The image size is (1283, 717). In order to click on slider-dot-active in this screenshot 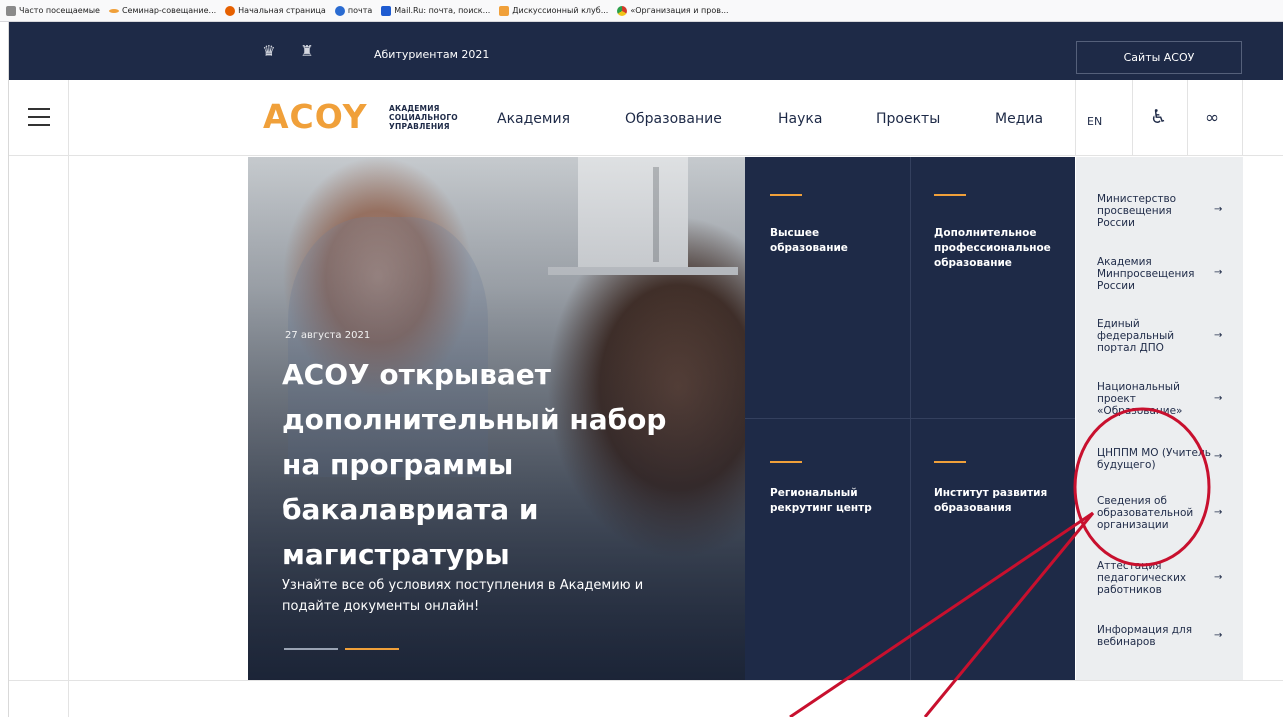, I will do `click(372, 649)`.